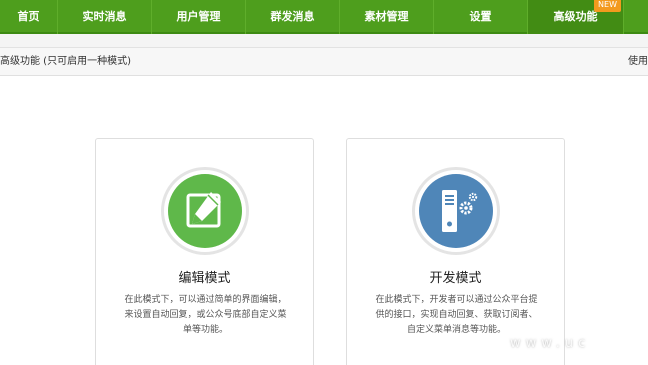 The image size is (648, 365). Describe the element at coordinates (456, 300) in the screenshot. I see `description-line: 在此模式下，开发者可以通过公众平台提` at that location.